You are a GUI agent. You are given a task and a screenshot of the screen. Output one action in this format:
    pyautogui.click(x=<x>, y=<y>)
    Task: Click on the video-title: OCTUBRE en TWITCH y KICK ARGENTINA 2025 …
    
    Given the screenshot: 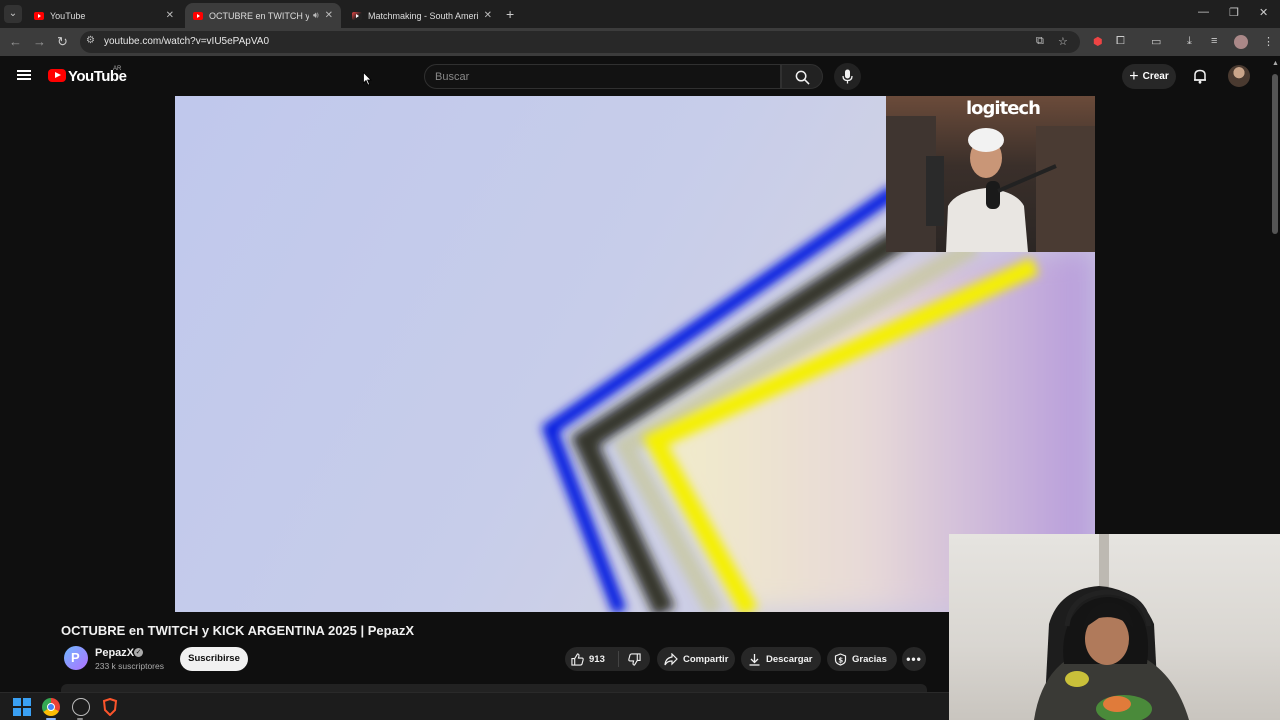 What is the action you would take?
    pyautogui.click(x=237, y=630)
    